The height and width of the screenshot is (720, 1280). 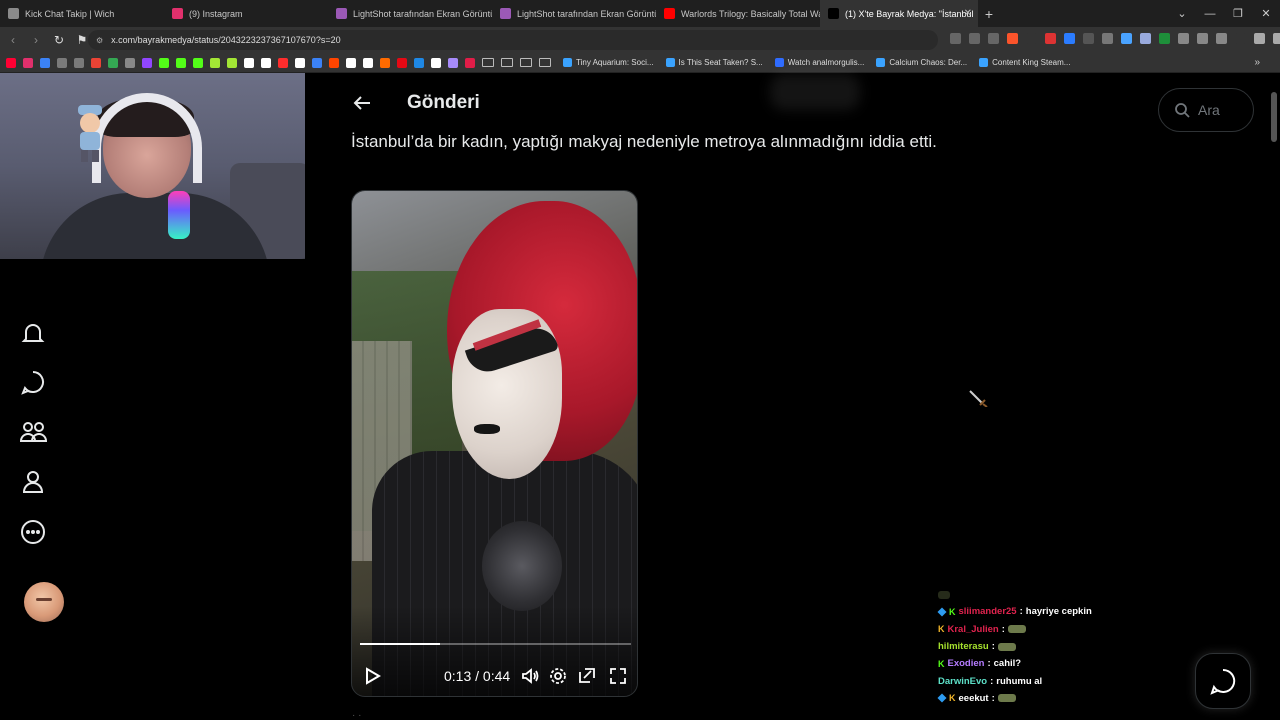 What do you see at coordinates (362, 103) in the screenshot?
I see `back-arrow-icon` at bounding box center [362, 103].